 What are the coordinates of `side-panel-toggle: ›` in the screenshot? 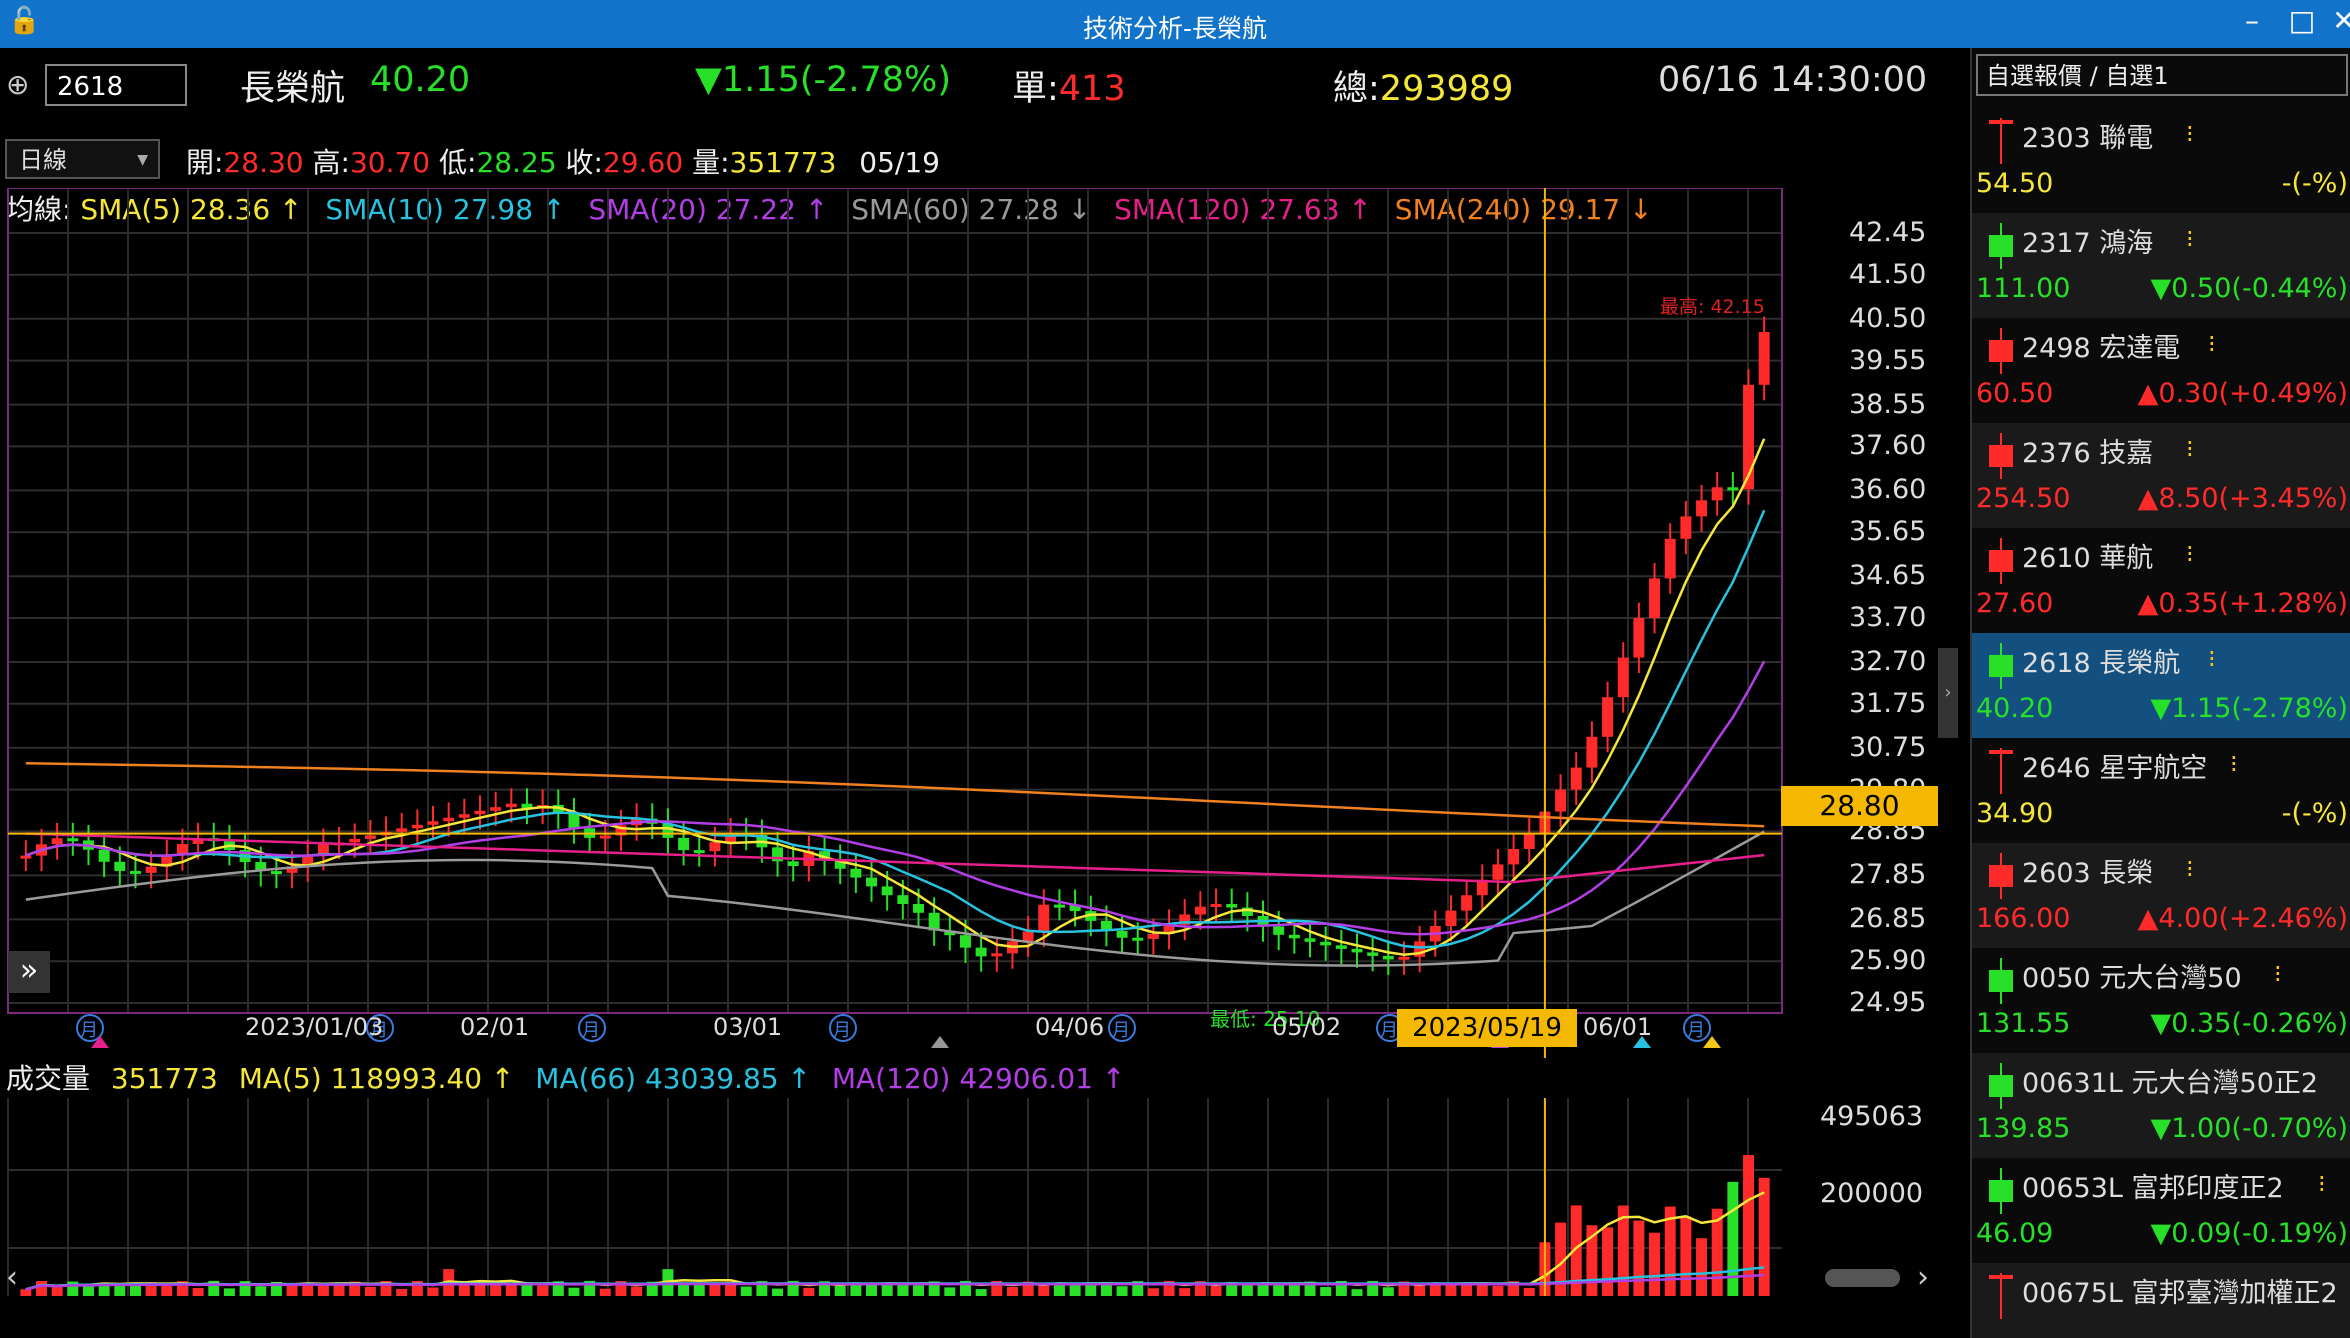 It's located at (1948, 693).